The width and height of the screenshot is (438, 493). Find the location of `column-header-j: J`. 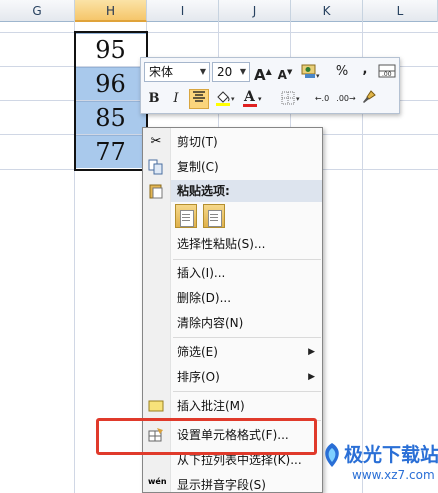

column-header-j: J is located at coordinates (255, 11).